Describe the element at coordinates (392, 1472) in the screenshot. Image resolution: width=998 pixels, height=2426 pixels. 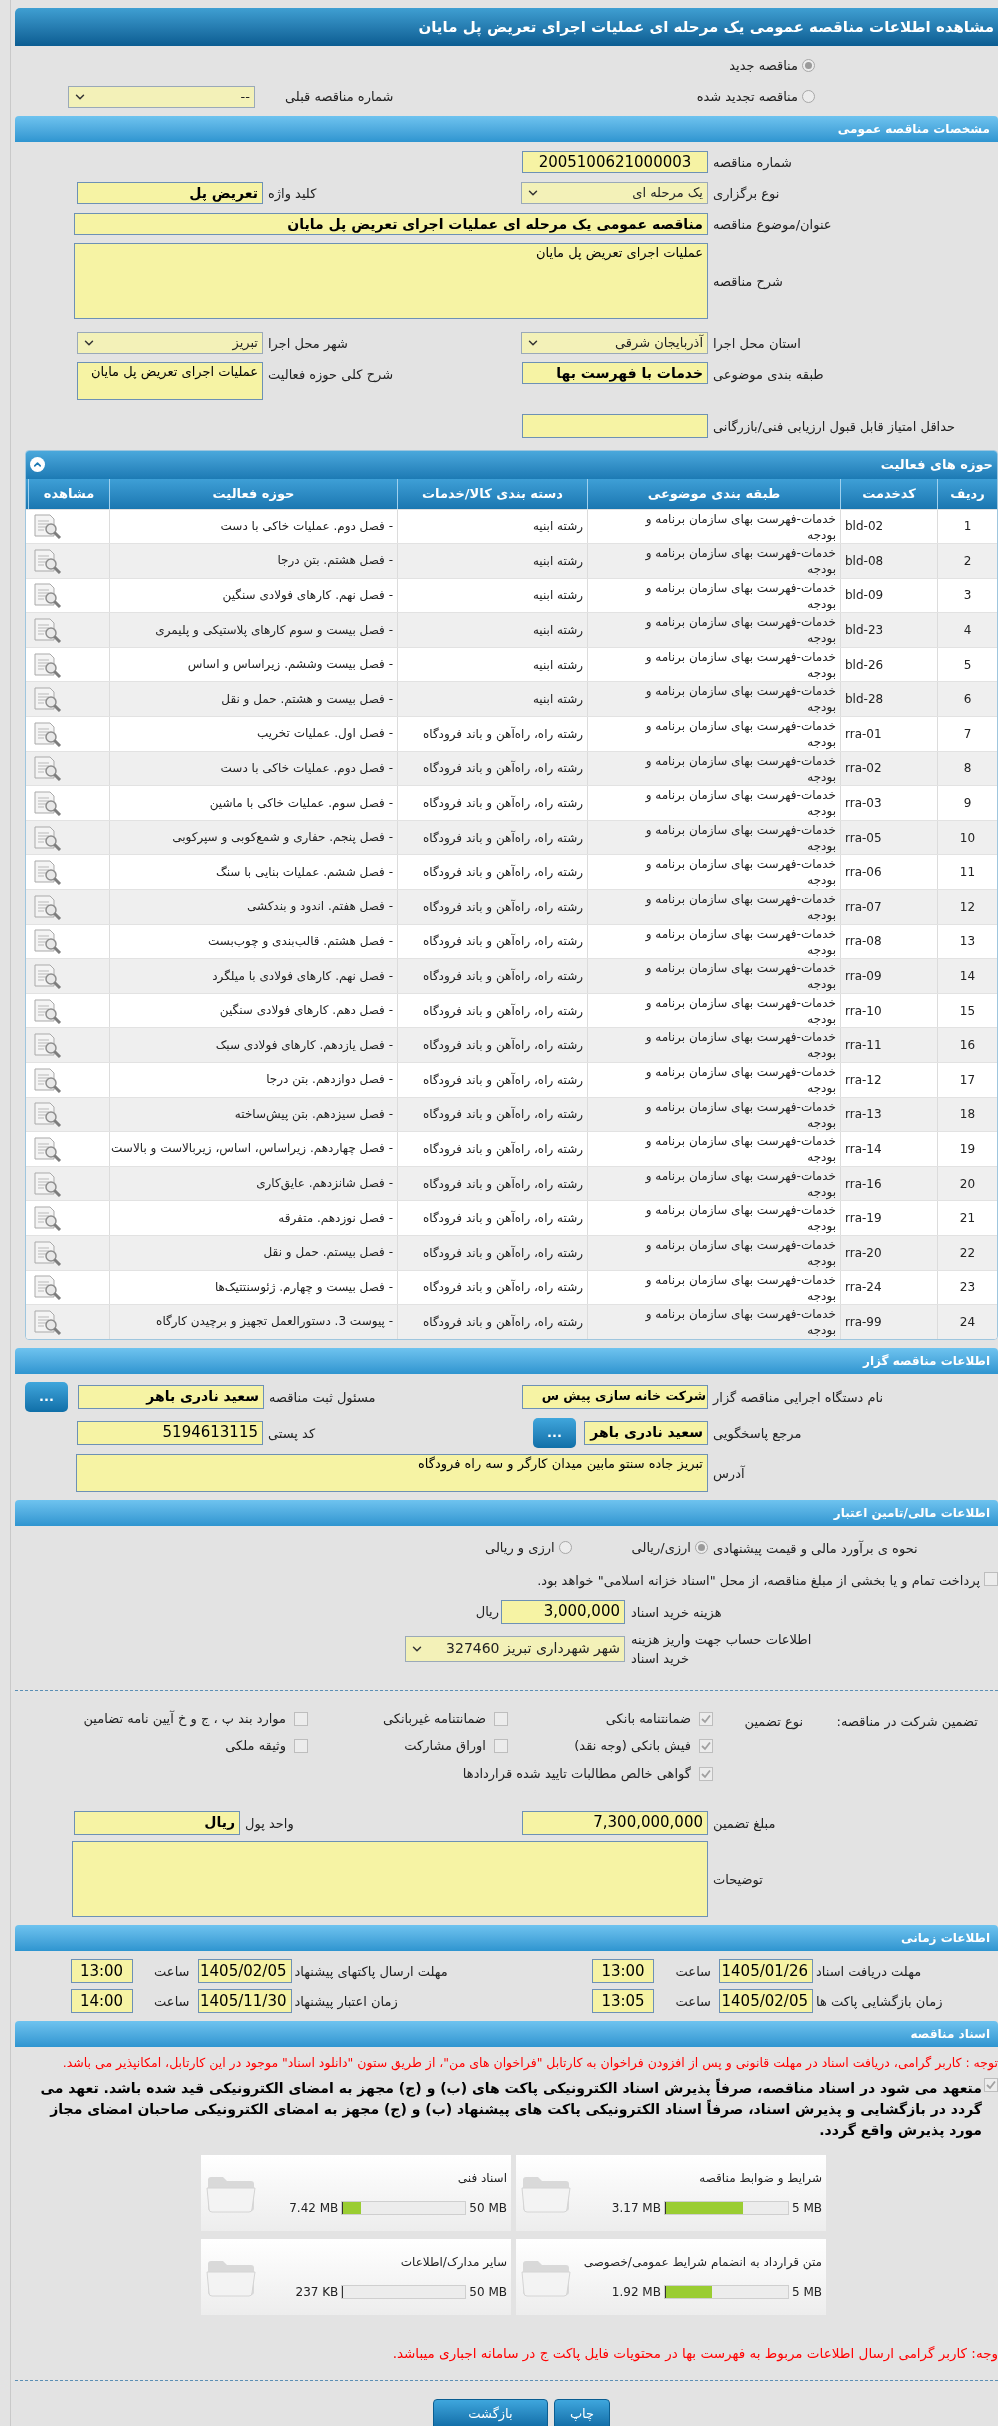
I see `text-area: تبریز جاده سنتو مابین میدان کارگر و سه راه فرودگاه` at that location.